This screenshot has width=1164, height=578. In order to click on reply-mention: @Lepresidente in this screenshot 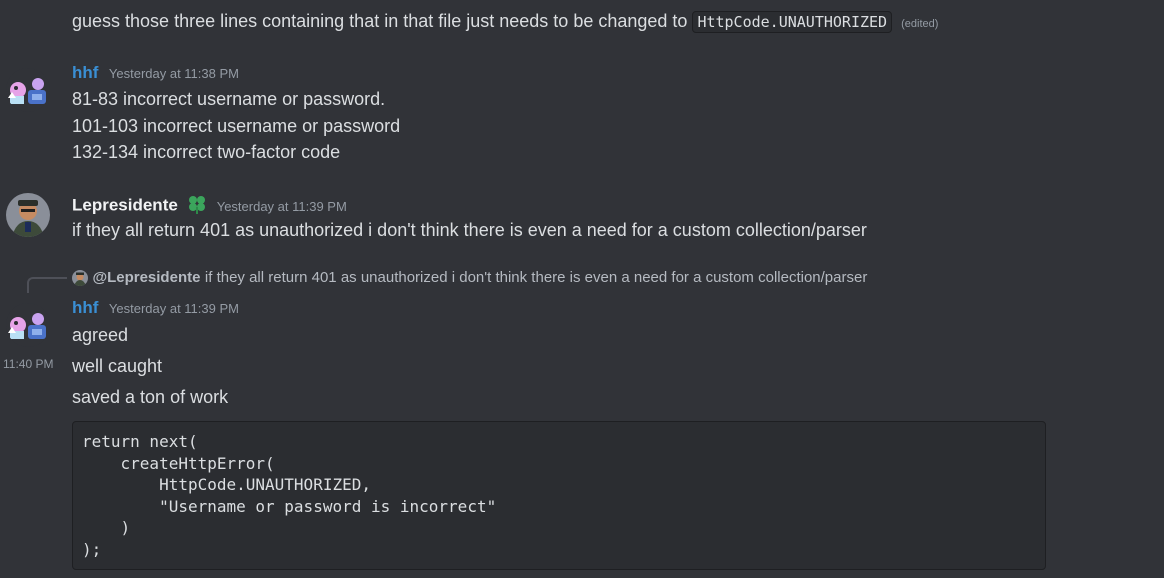, I will do `click(146, 277)`.